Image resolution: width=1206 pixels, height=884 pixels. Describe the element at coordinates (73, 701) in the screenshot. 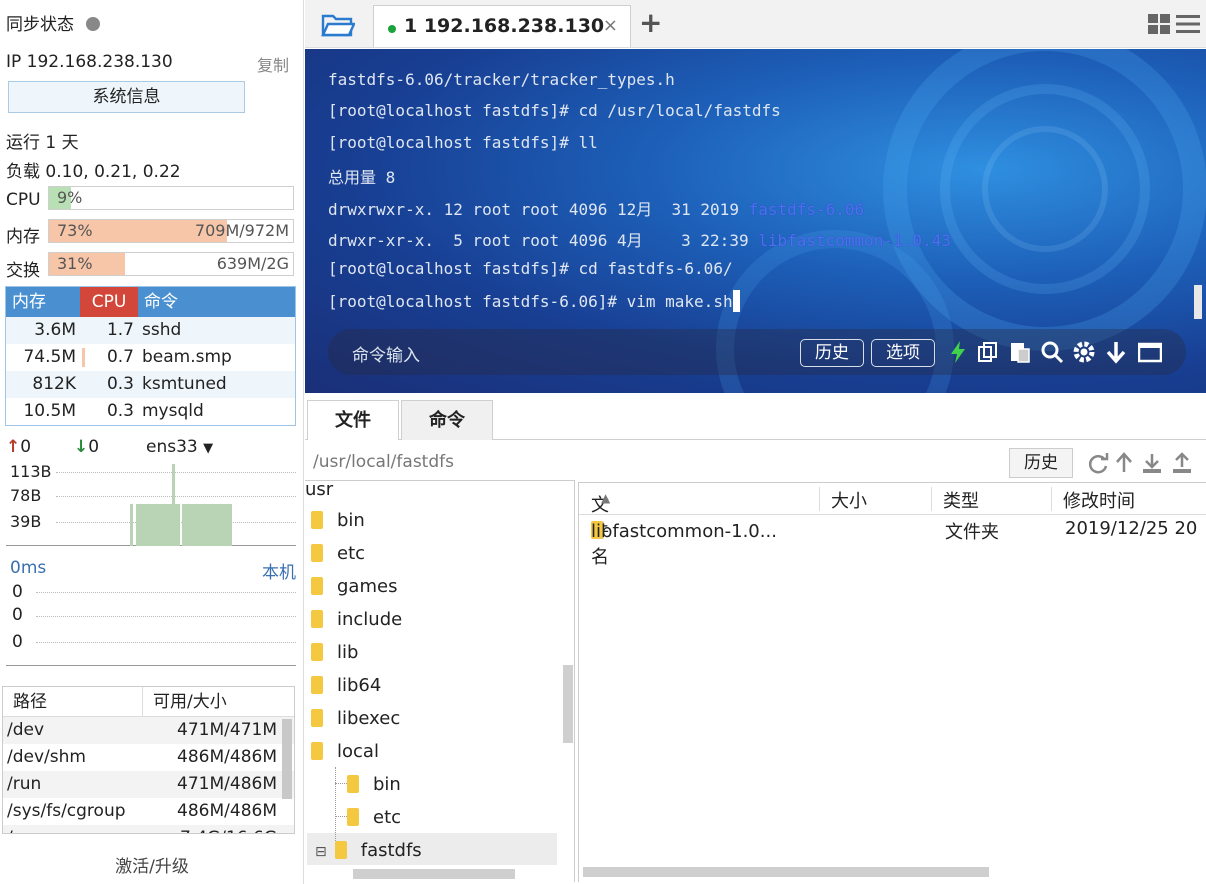

I see `disk-col-path: 路径` at that location.